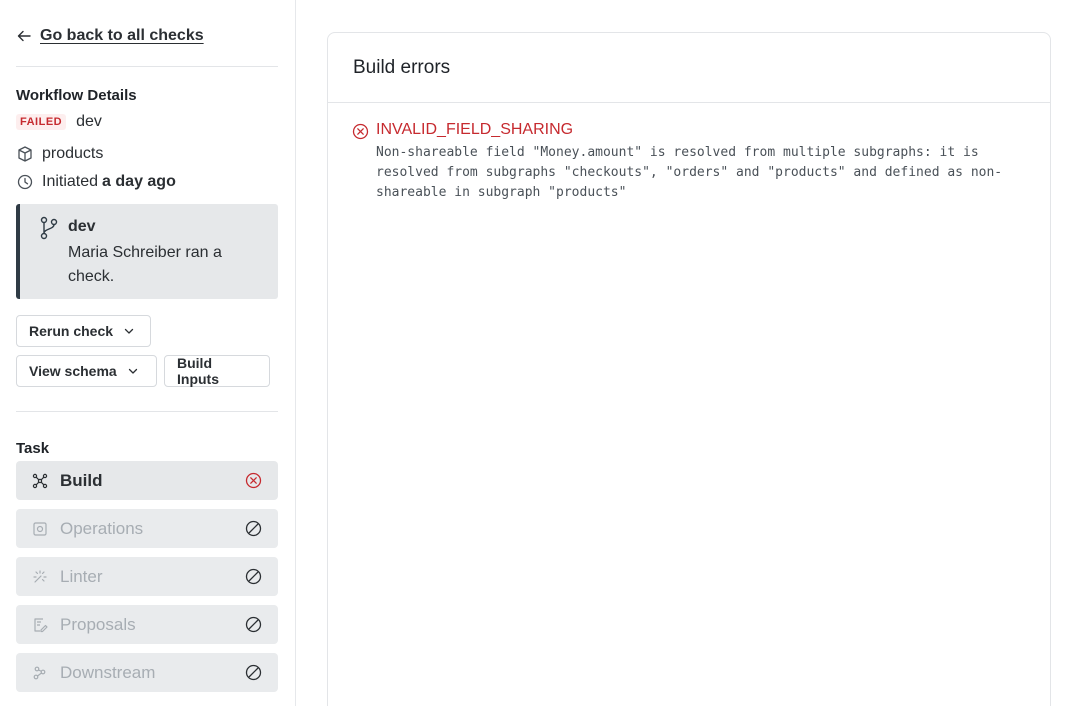 This screenshot has height=706, width=1083. Describe the element at coordinates (40, 577) in the screenshot. I see `linter-icon` at that location.